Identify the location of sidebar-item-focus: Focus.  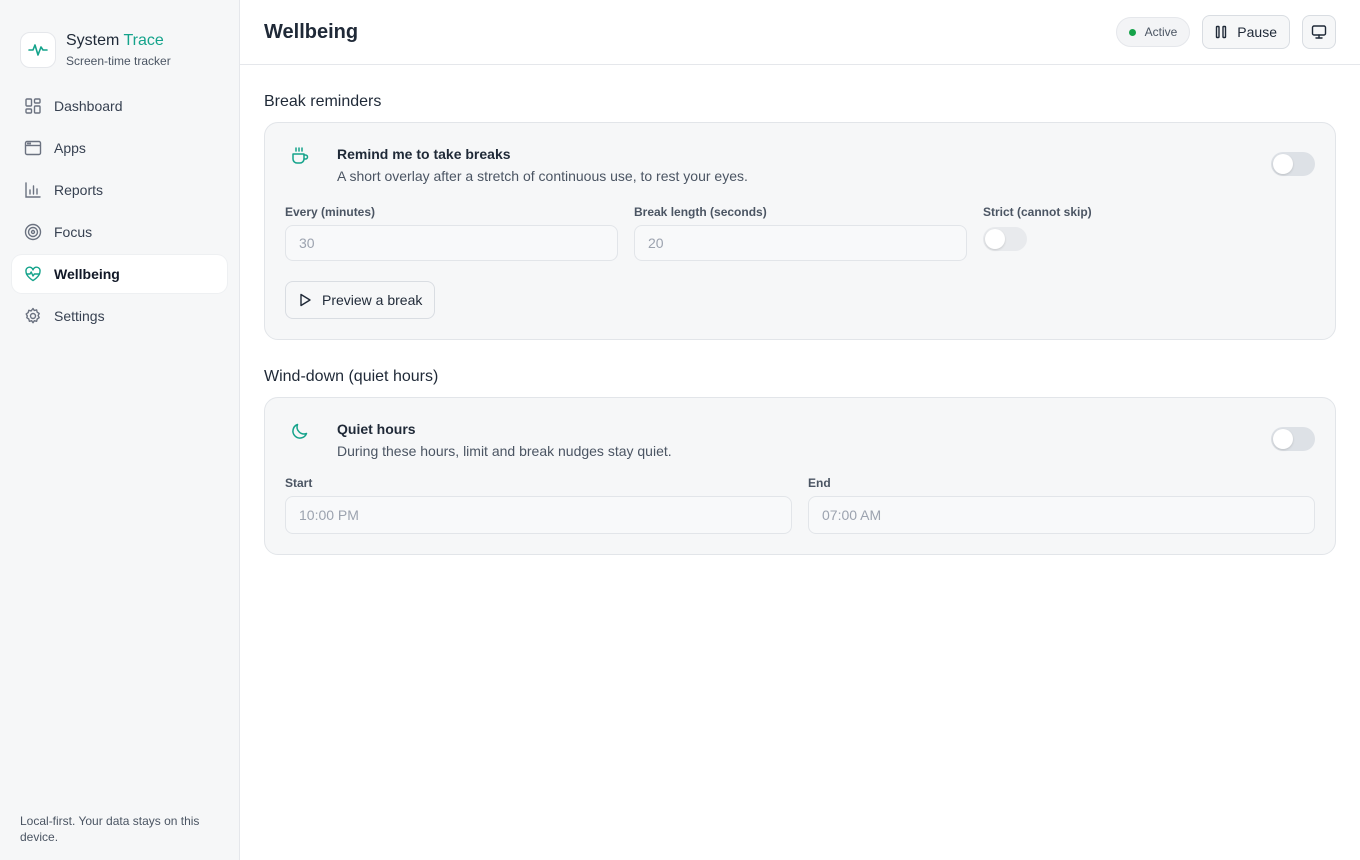
(119, 232).